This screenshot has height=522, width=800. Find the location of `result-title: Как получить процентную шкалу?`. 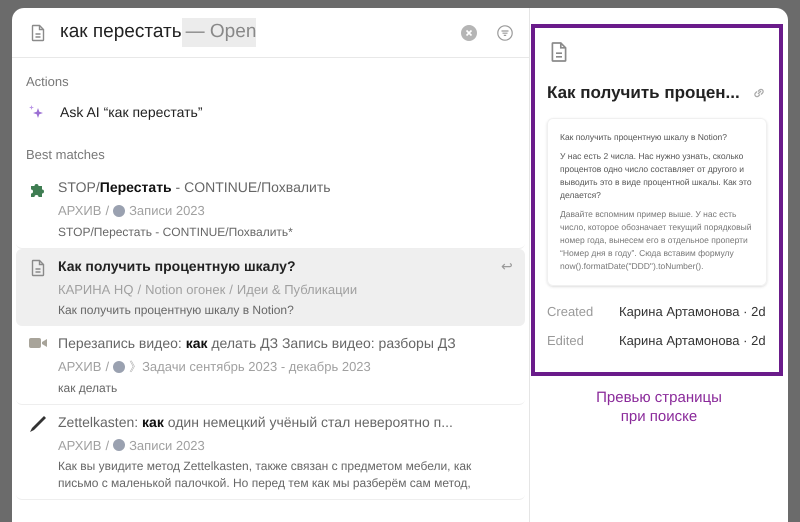

result-title: Как получить процентную шкалу? is located at coordinates (177, 266).